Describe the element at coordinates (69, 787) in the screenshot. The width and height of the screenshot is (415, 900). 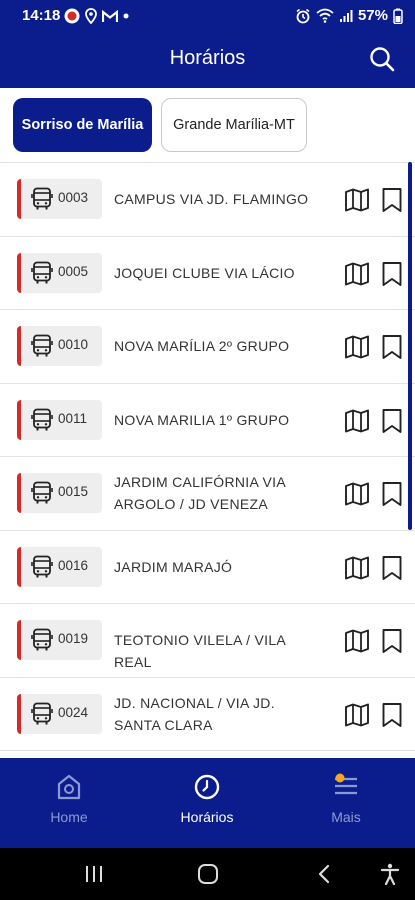
I see `home-icon` at that location.